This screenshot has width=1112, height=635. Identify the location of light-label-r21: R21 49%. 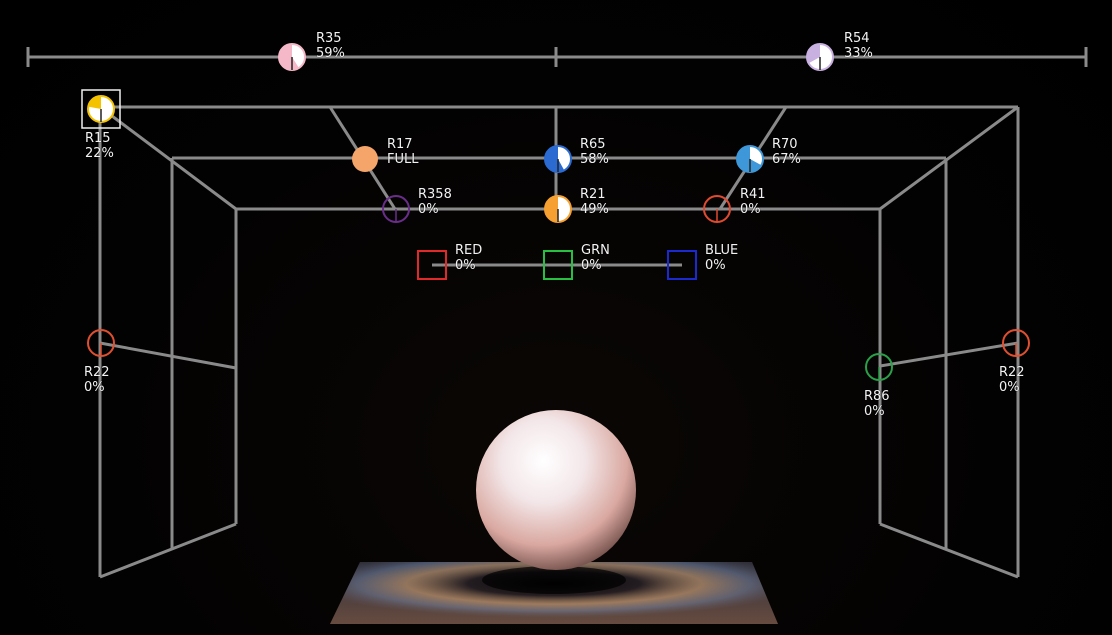
(594, 202).